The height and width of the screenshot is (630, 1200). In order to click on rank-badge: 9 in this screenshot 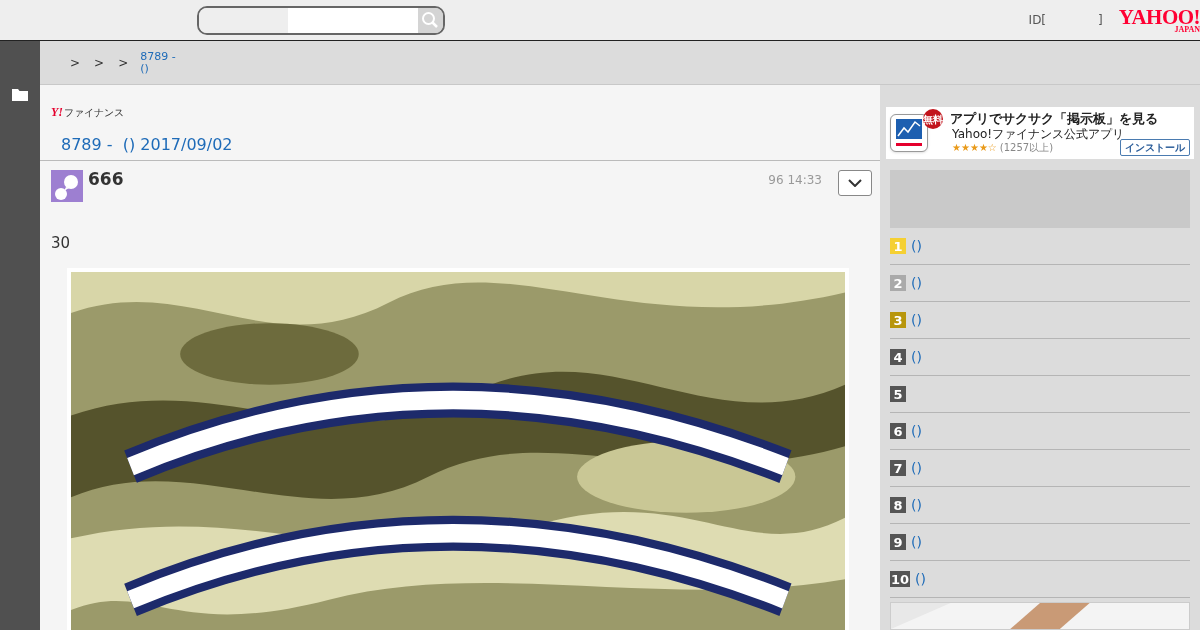, I will do `click(898, 542)`.